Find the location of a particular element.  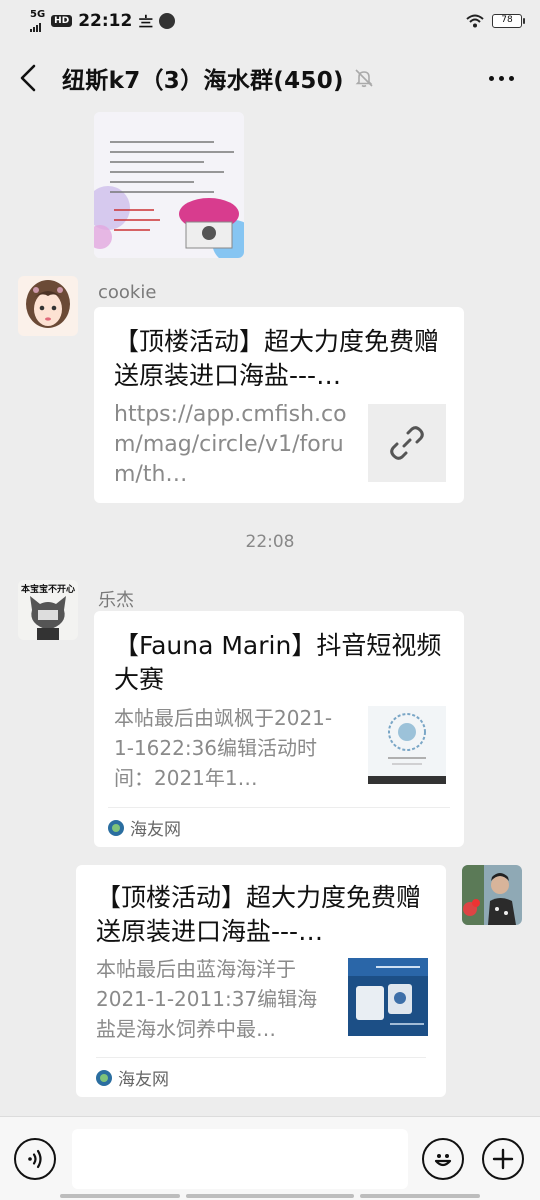

sender-name: cookie is located at coordinates (127, 292).